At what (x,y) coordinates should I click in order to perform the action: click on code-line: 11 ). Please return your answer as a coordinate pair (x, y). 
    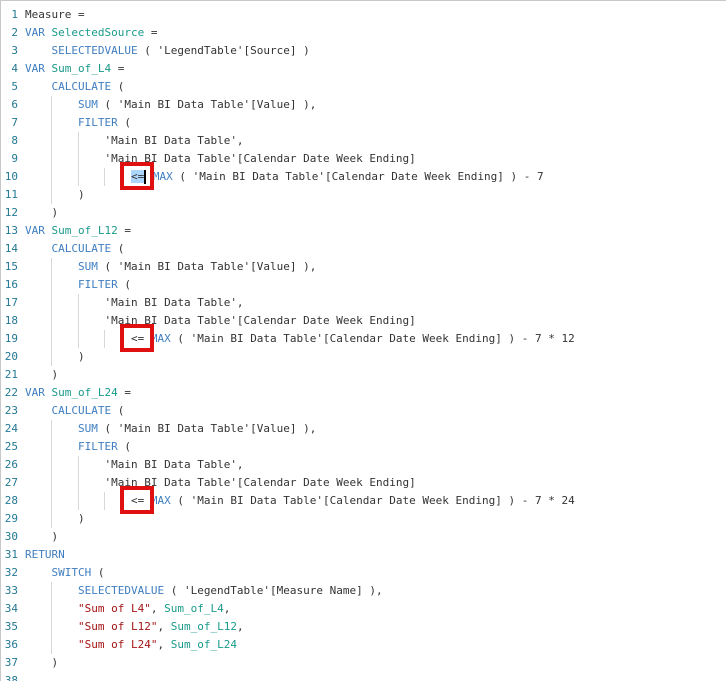
    Looking at the image, I should click on (43, 195).